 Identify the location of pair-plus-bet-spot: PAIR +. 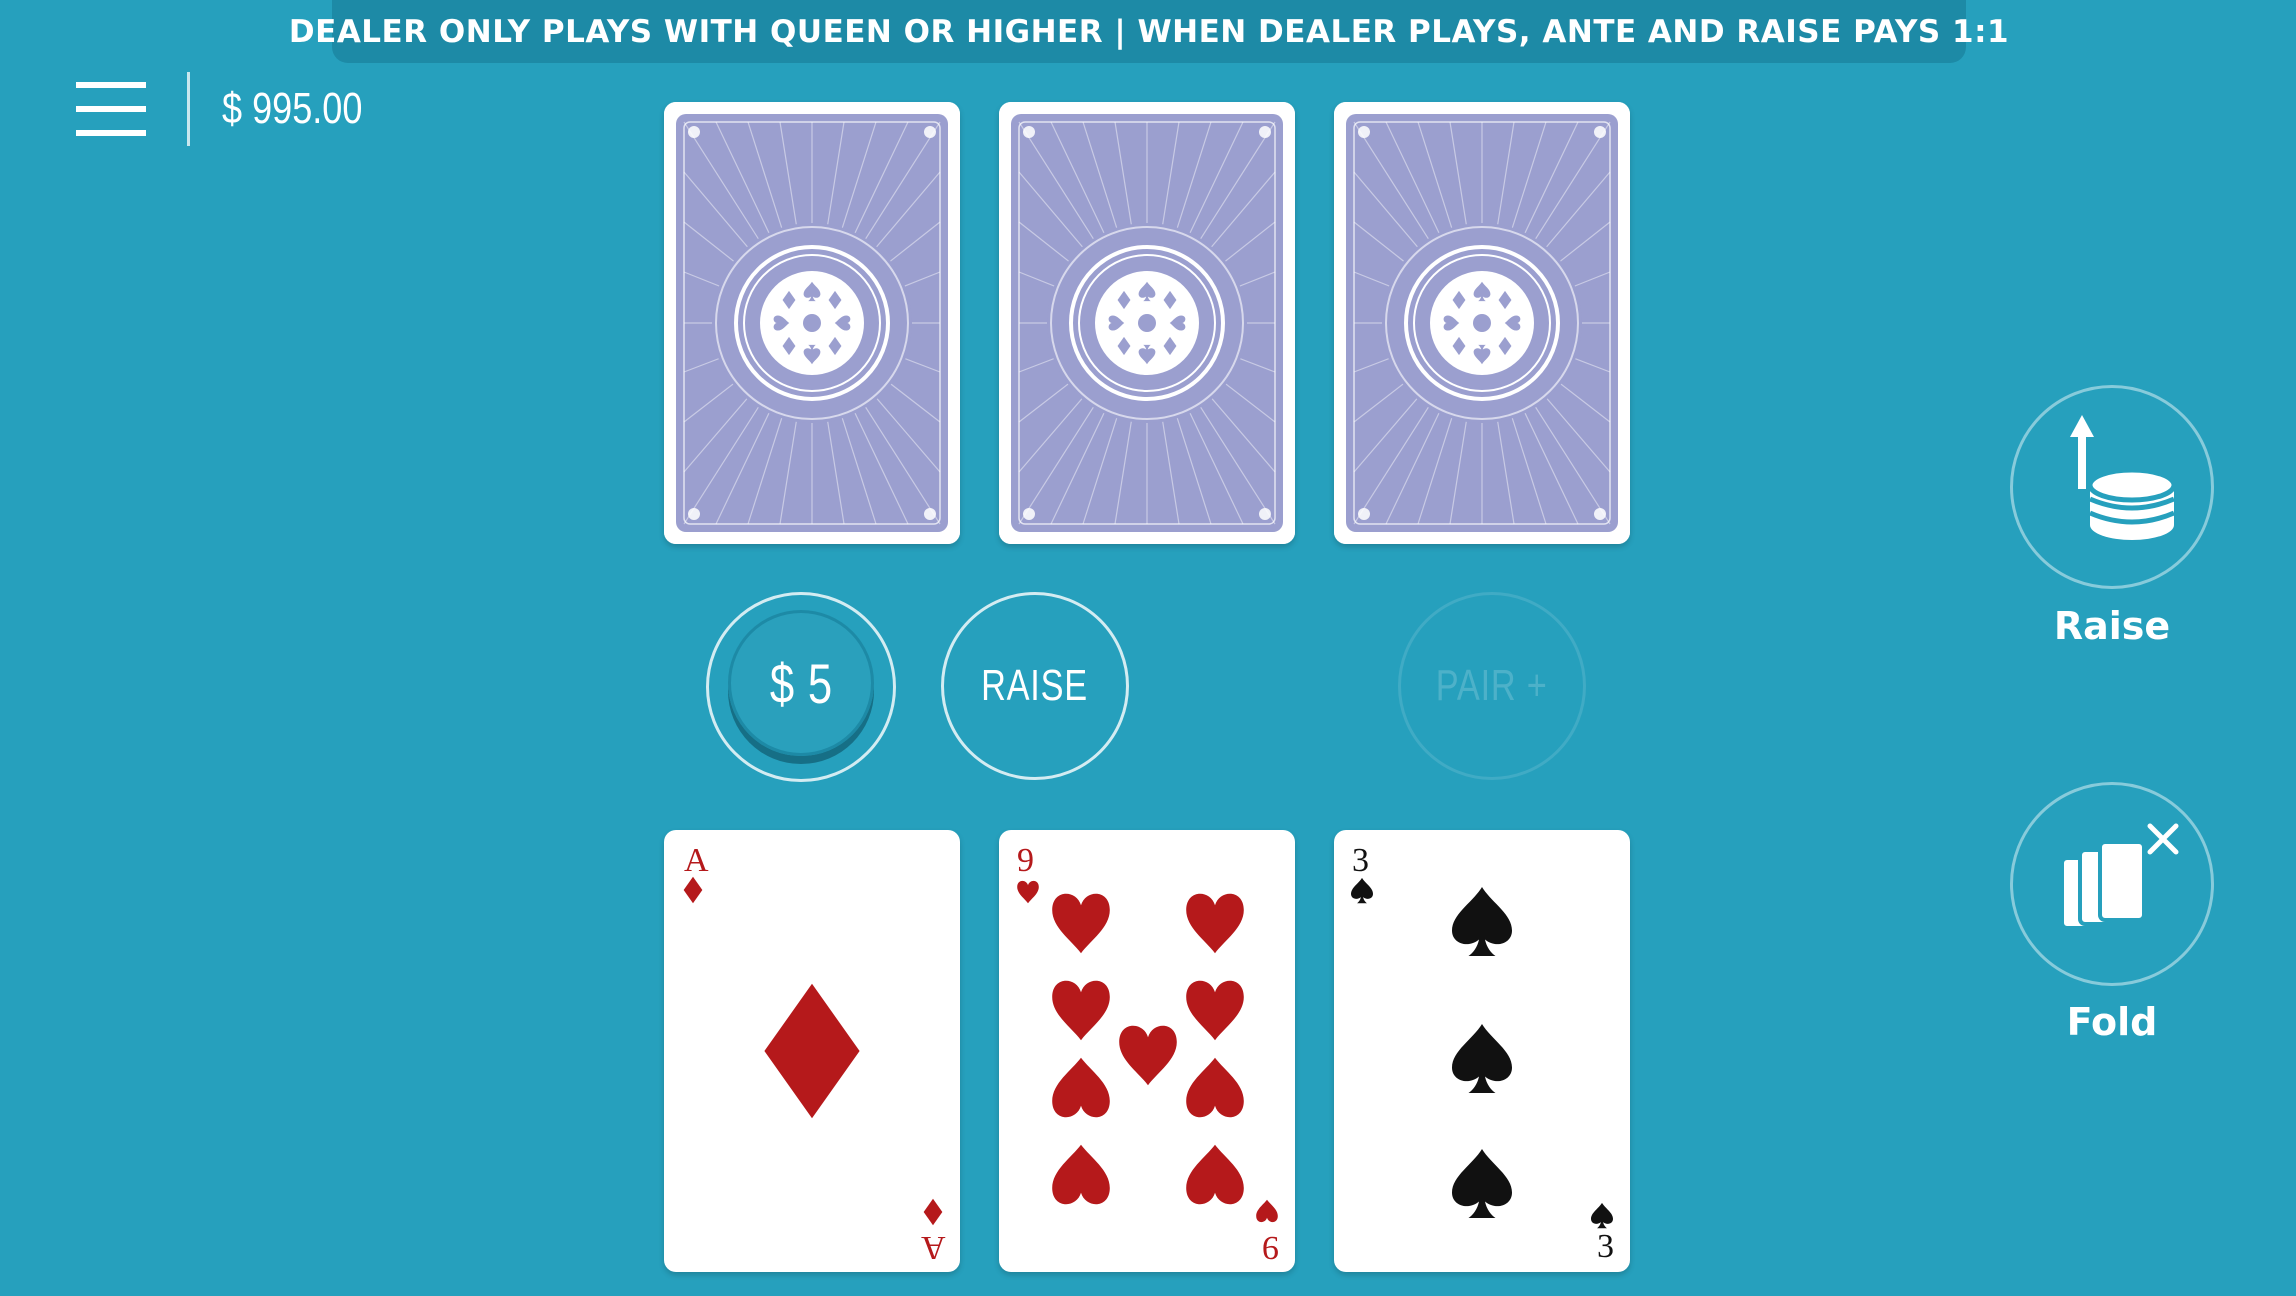
(1492, 686).